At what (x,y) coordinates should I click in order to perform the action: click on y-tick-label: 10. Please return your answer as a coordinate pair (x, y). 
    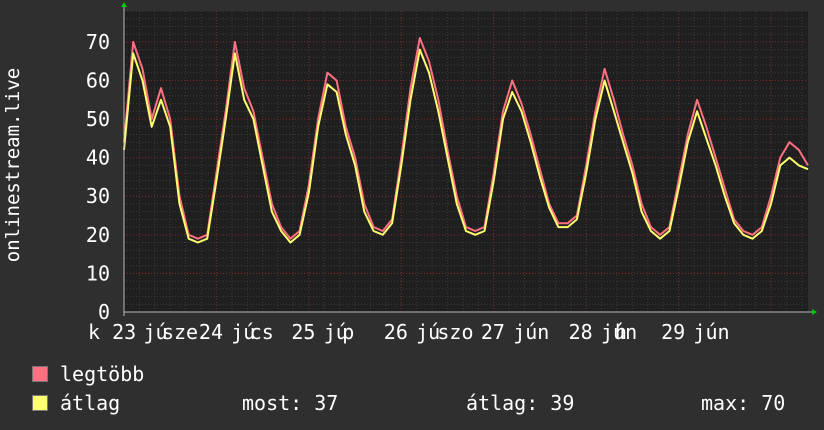
    Looking at the image, I should click on (98, 273).